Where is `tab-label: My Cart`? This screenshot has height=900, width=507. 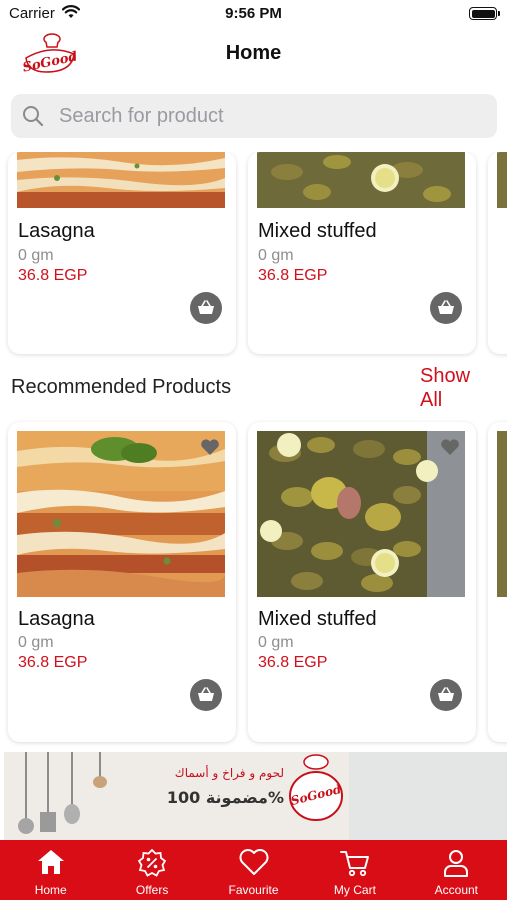
tab-label: My Cart is located at coordinates (354, 890).